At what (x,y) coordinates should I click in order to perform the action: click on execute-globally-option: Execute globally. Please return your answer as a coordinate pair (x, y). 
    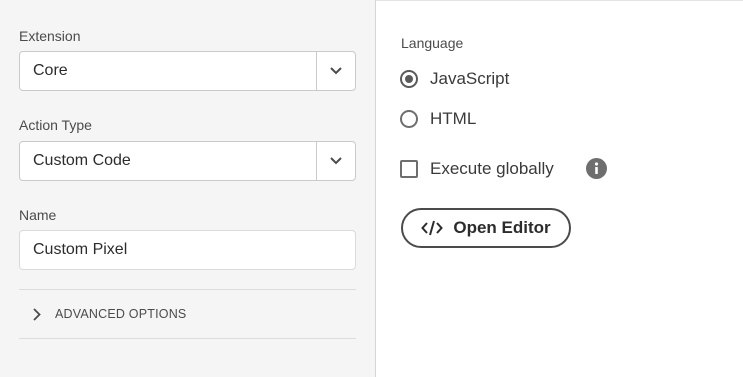
    Looking at the image, I should click on (477, 169).